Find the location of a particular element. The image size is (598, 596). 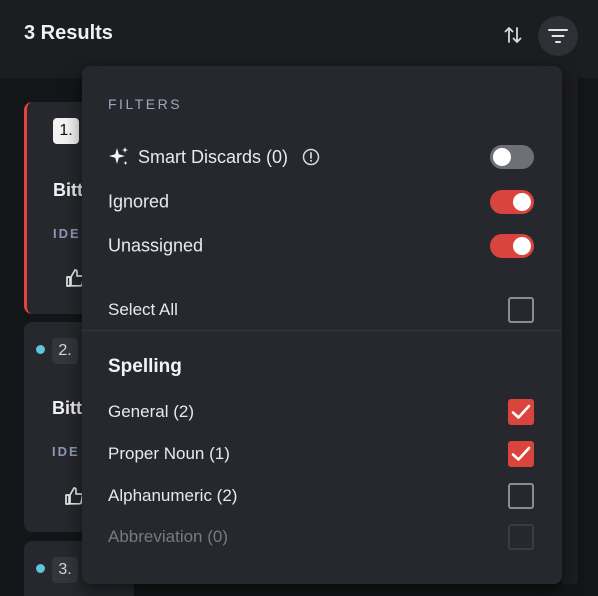

thumbs-up-icon is located at coordinates (74, 496).